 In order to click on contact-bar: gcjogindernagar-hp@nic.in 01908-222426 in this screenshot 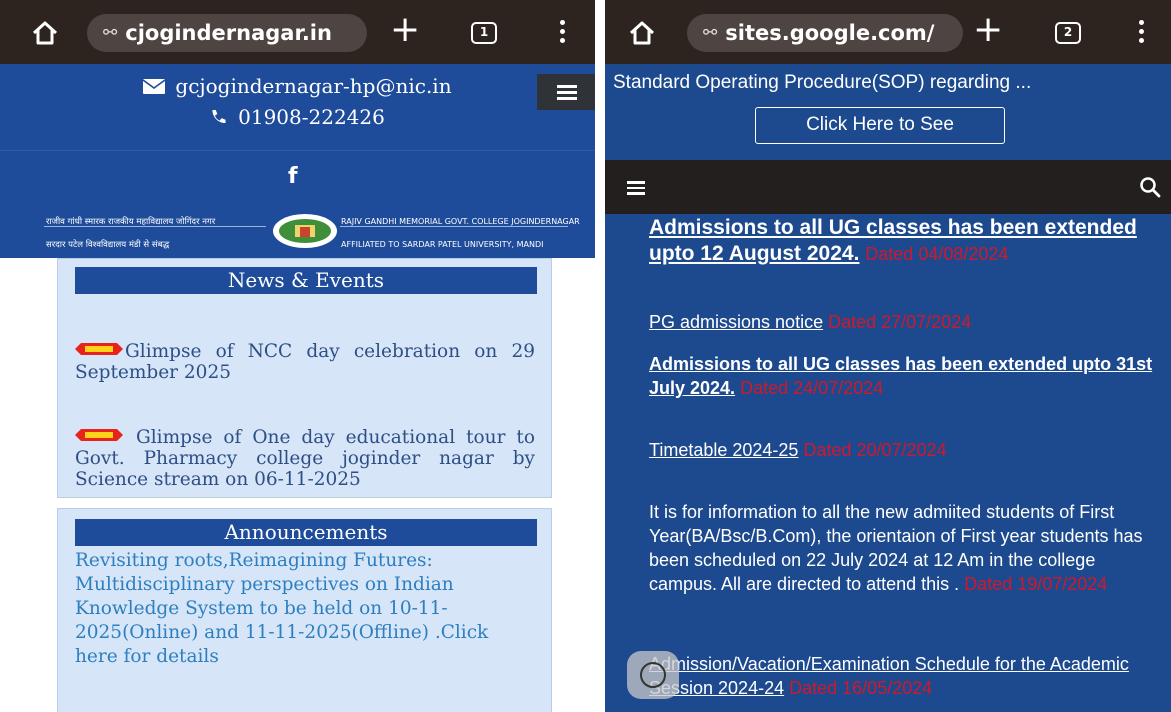, I will do `click(297, 107)`.